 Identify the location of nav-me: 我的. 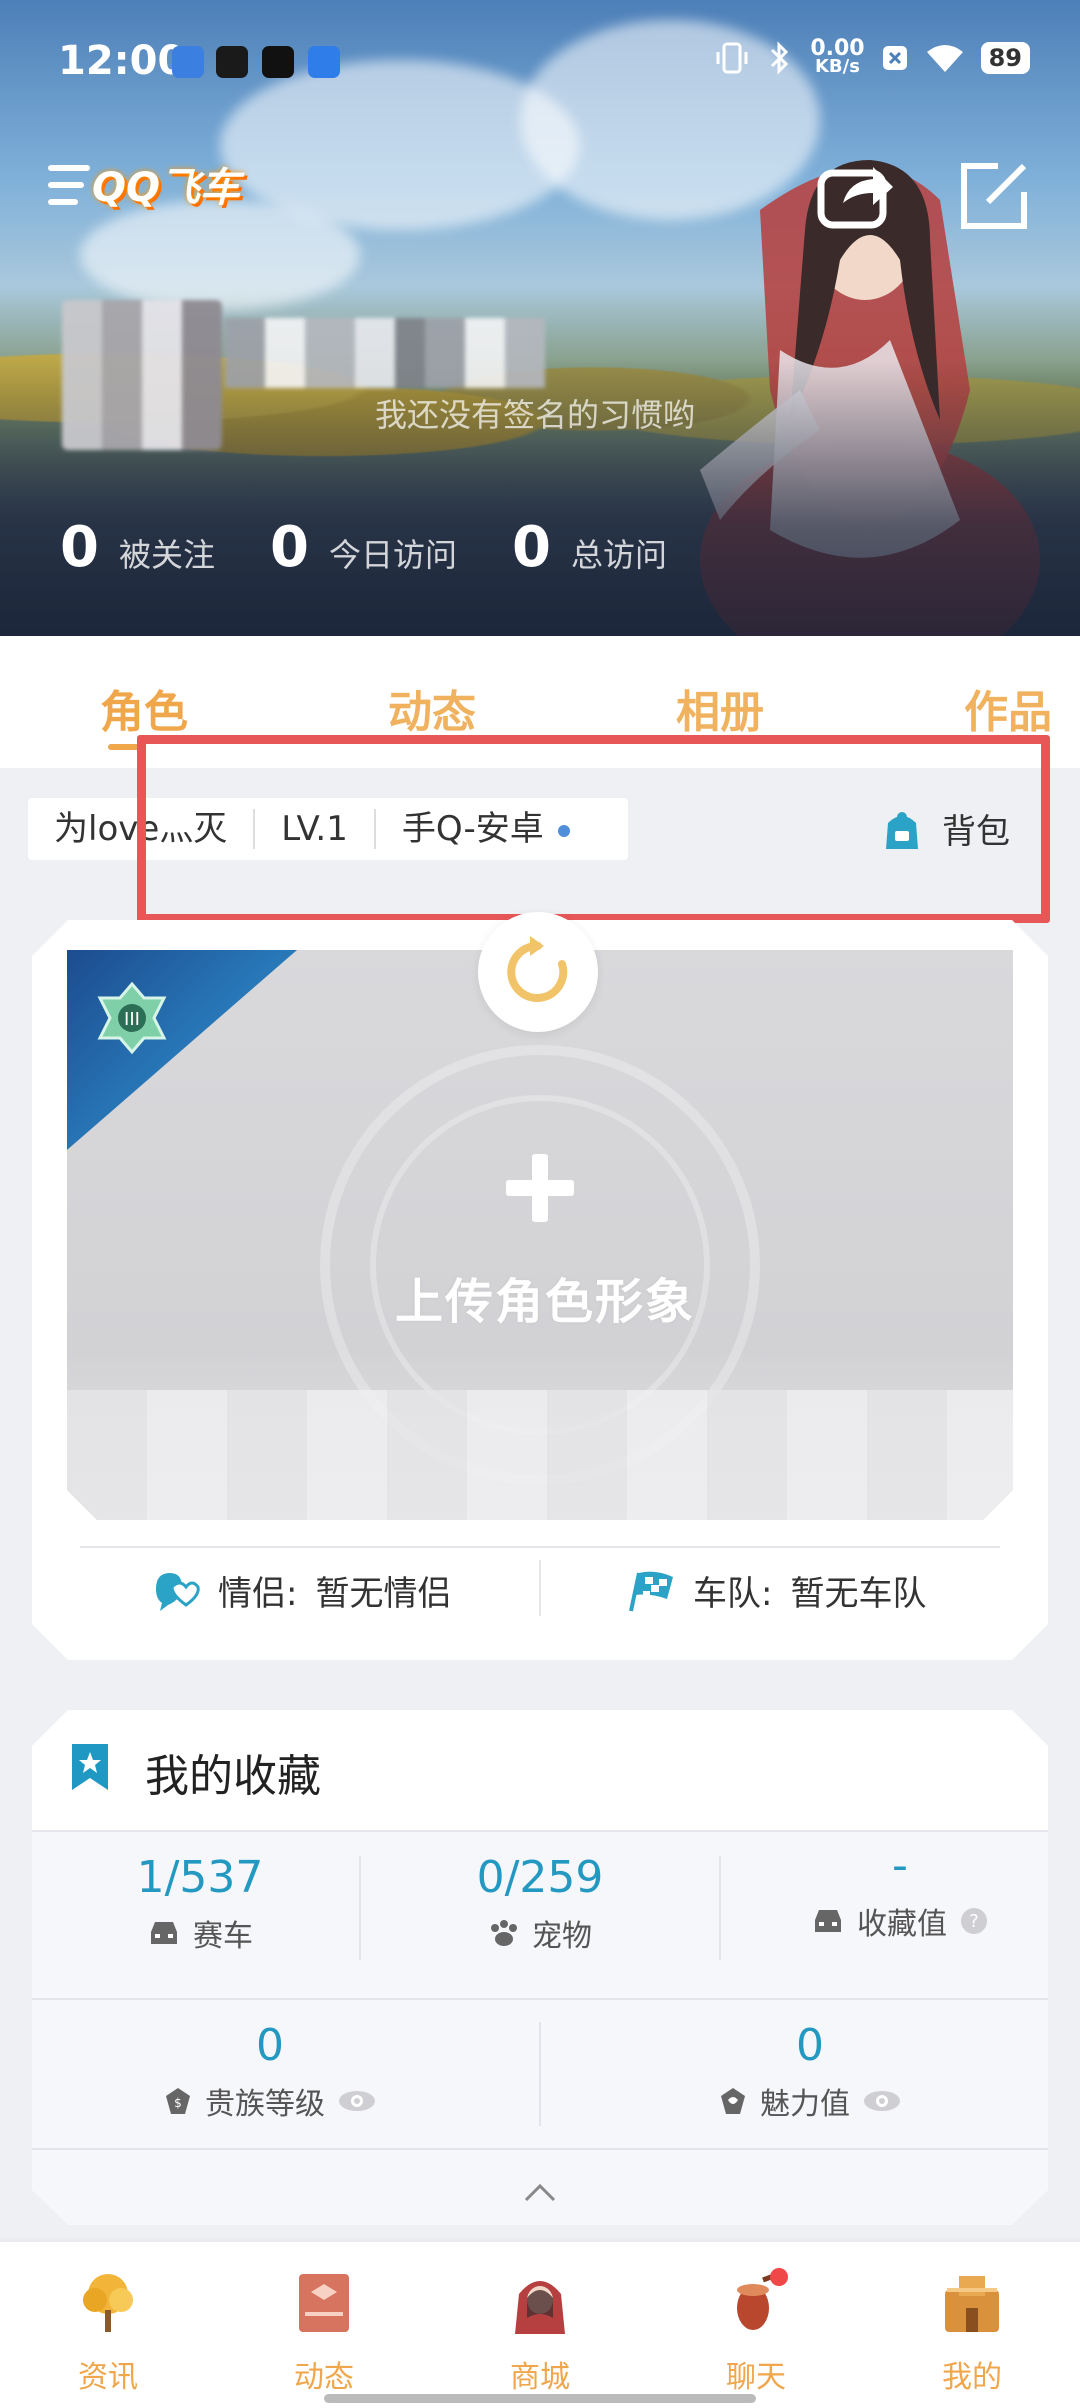
(972, 2333).